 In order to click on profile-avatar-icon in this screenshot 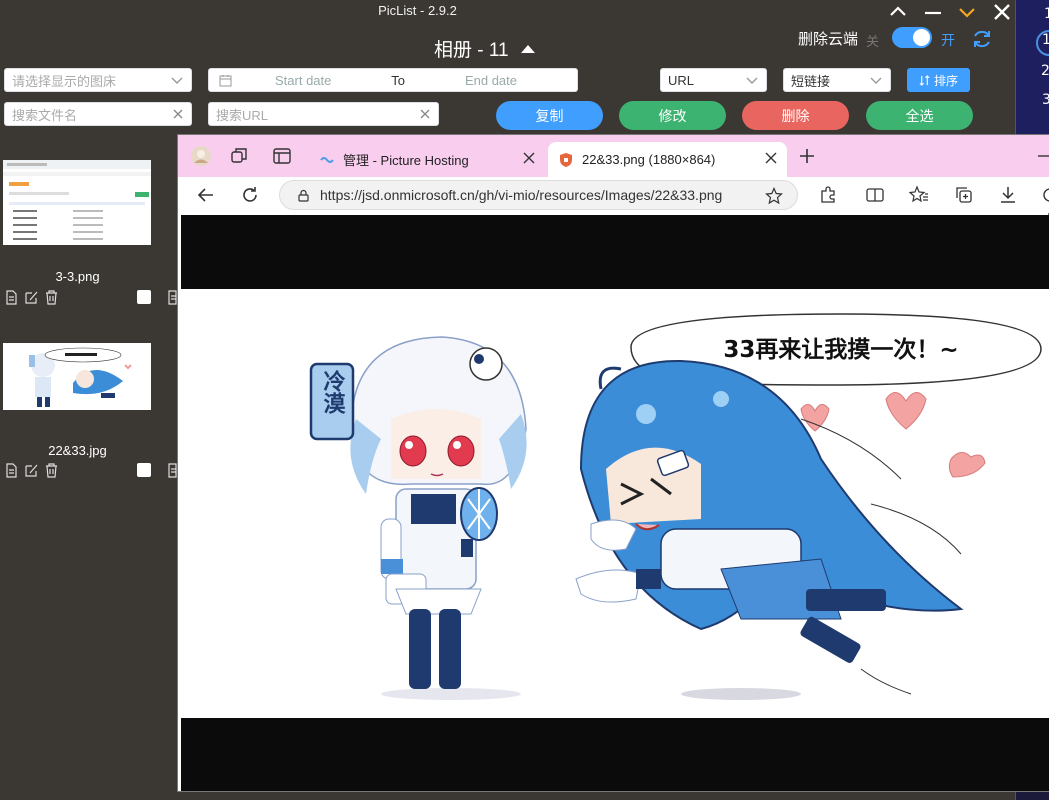, I will do `click(201, 156)`.